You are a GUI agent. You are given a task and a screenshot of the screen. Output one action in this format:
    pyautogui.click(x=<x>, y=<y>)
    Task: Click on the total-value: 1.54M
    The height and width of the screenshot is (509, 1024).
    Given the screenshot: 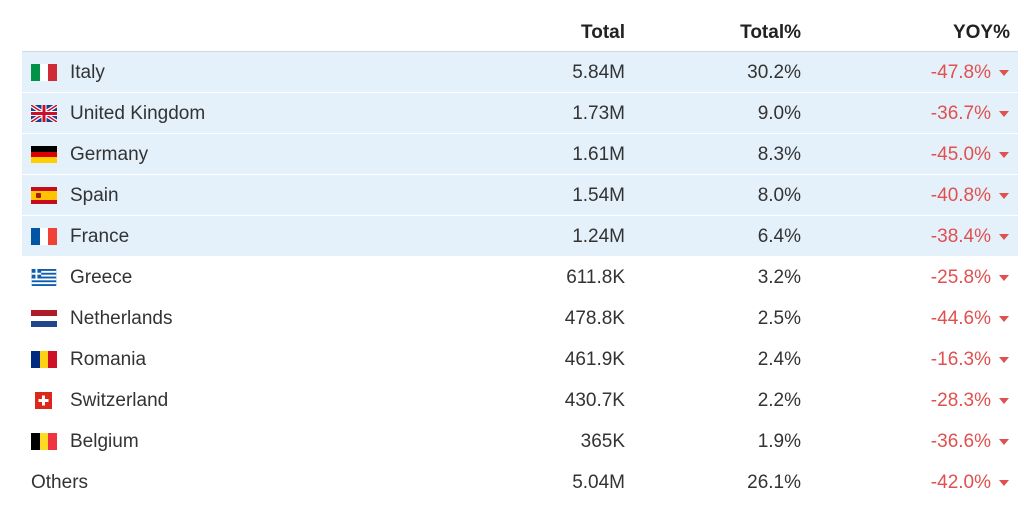 What is the action you would take?
    pyautogui.click(x=598, y=195)
    